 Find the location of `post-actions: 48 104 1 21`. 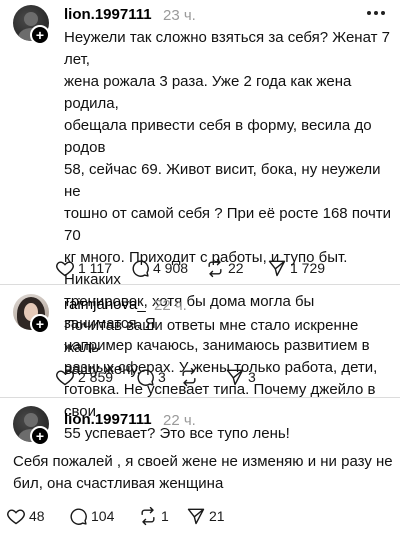

post-actions: 48 104 1 21 is located at coordinates (196, 516).